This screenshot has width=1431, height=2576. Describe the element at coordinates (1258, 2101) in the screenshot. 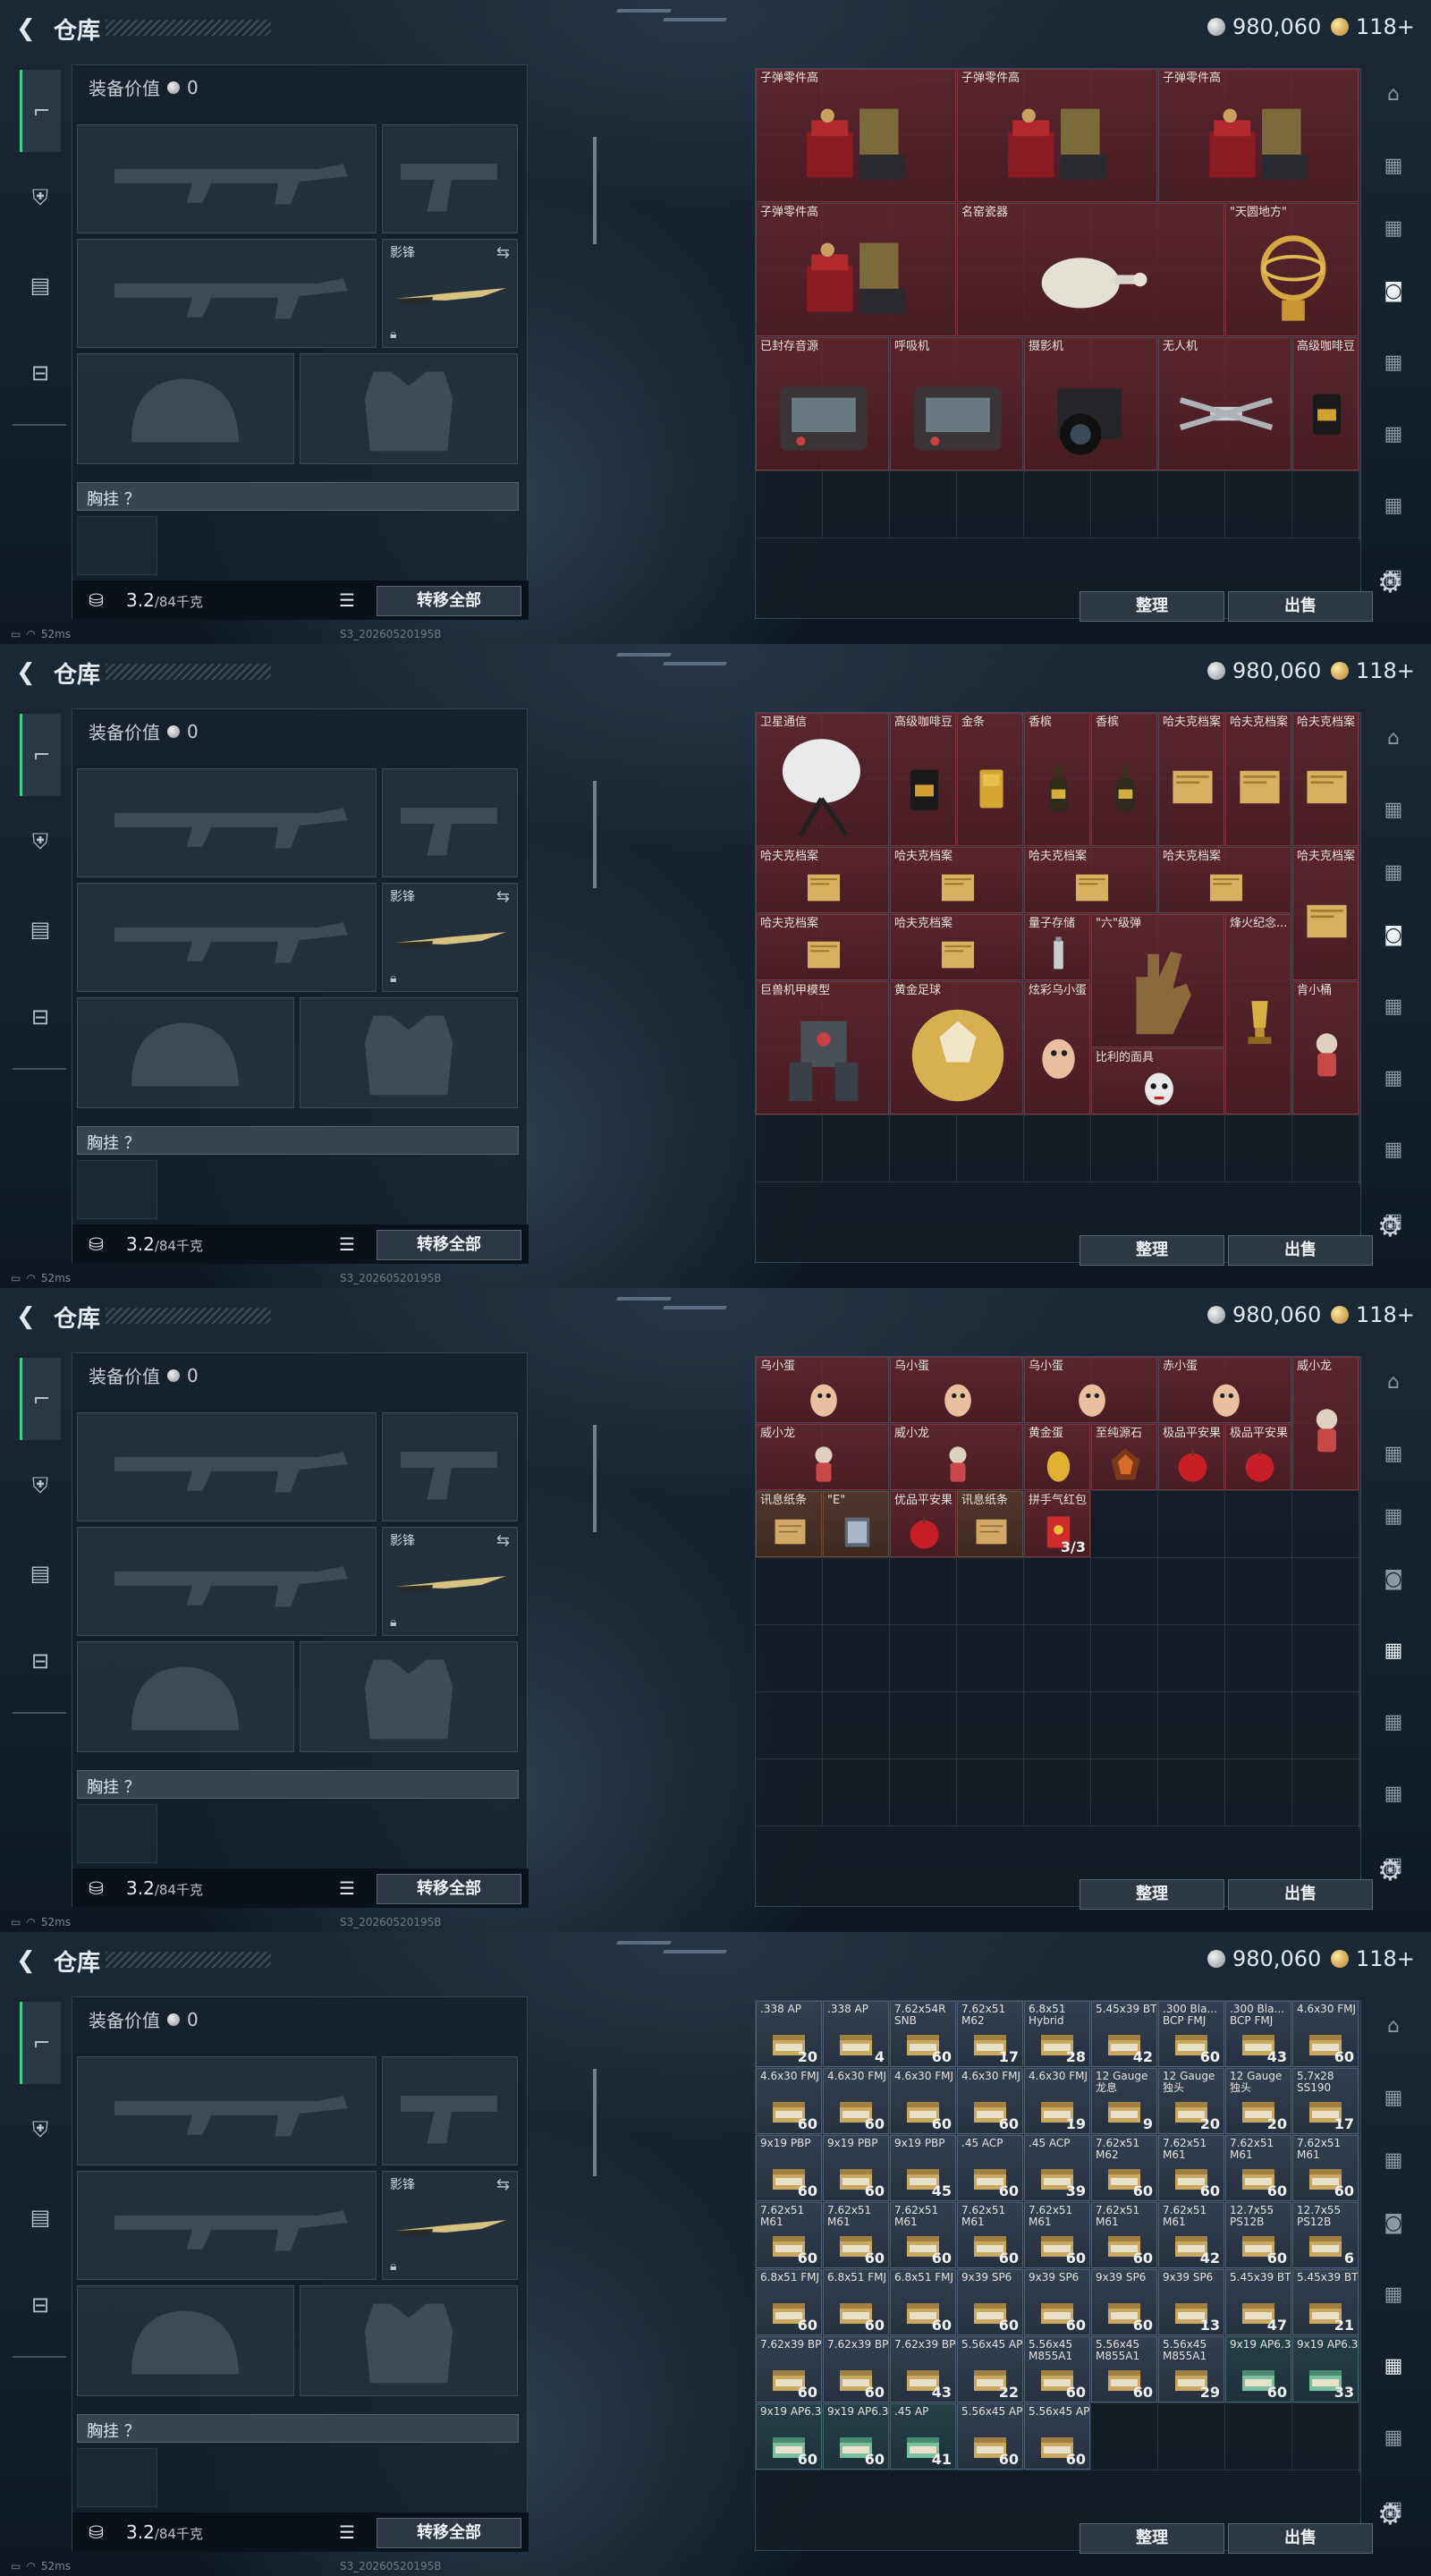

I see `ammo-item: 12 Gauge 独头 20` at that location.